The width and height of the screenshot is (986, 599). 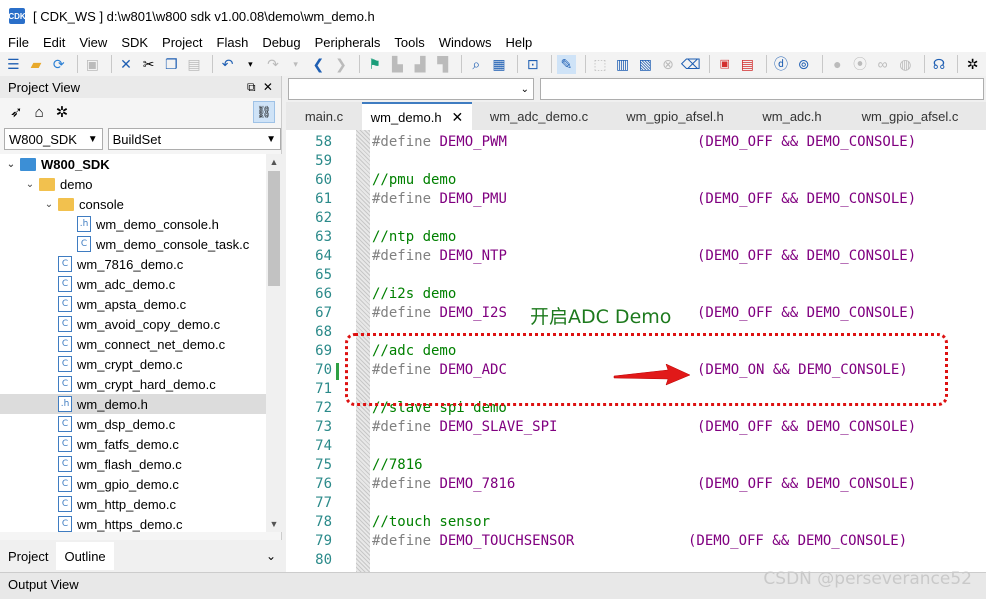 What do you see at coordinates (16, 112) in the screenshot?
I see `locate-file-icon: ➶` at bounding box center [16, 112].